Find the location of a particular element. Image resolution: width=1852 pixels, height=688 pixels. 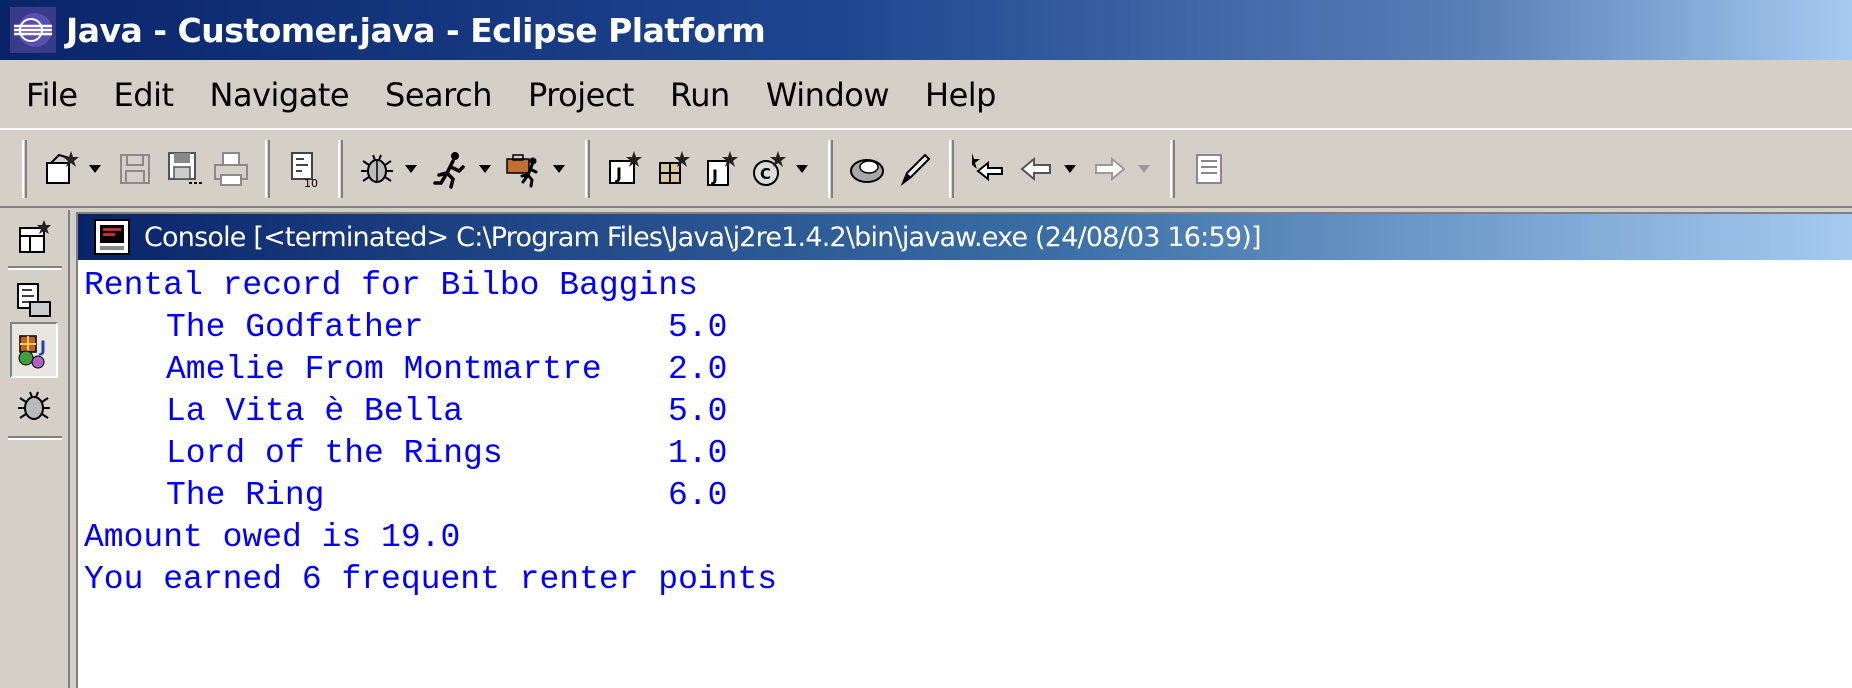

open-type-icon: 10 is located at coordinates (304, 169).